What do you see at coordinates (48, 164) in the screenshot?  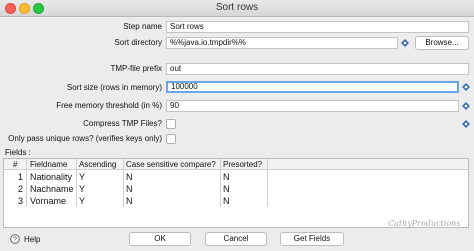 I see `column-header-fieldname: Fieldname` at bounding box center [48, 164].